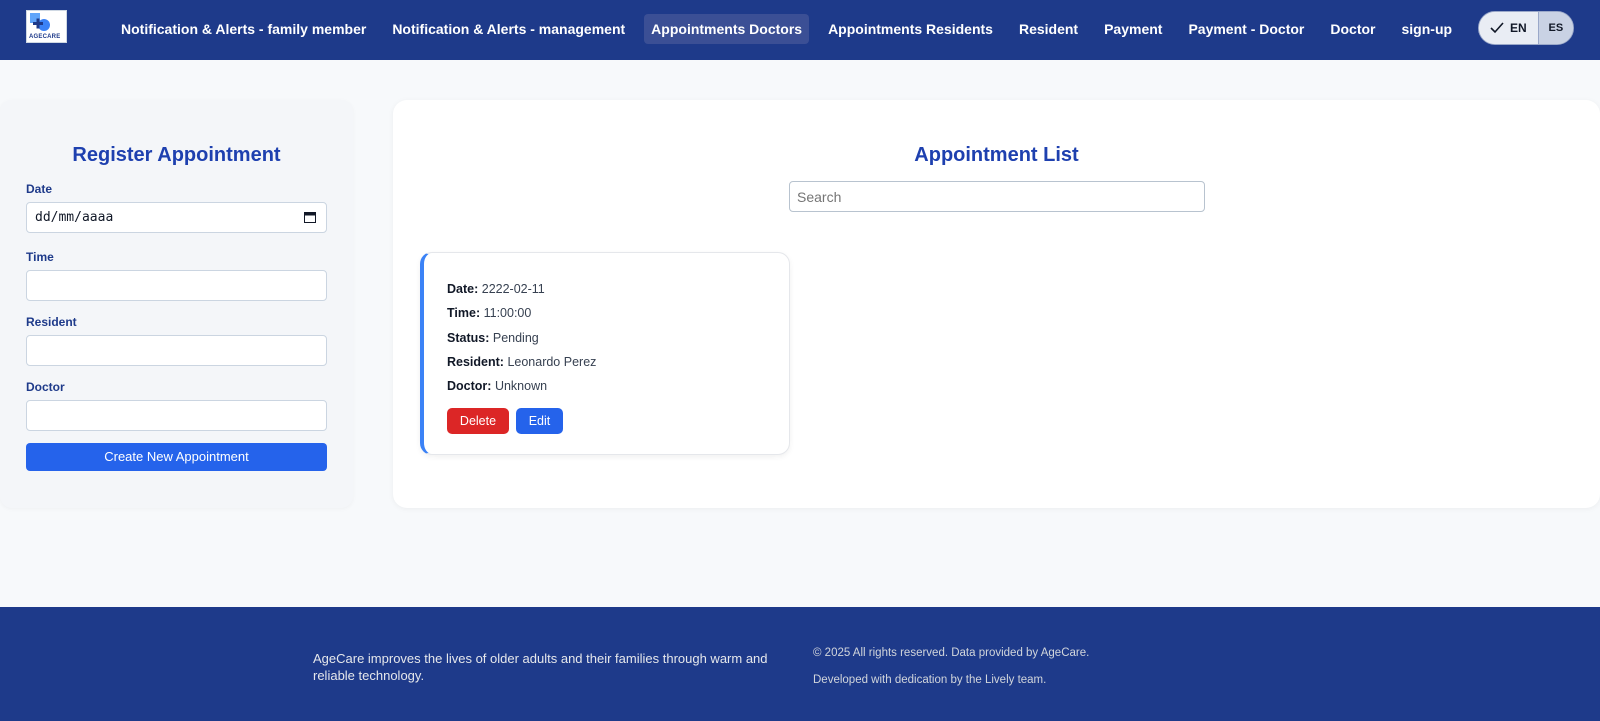  I want to click on appointment-status-row: Status: Pending, so click(493, 338).